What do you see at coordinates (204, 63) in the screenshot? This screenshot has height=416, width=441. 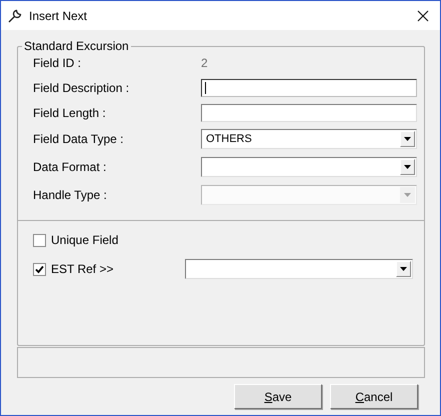 I see `field-value: 2` at bounding box center [204, 63].